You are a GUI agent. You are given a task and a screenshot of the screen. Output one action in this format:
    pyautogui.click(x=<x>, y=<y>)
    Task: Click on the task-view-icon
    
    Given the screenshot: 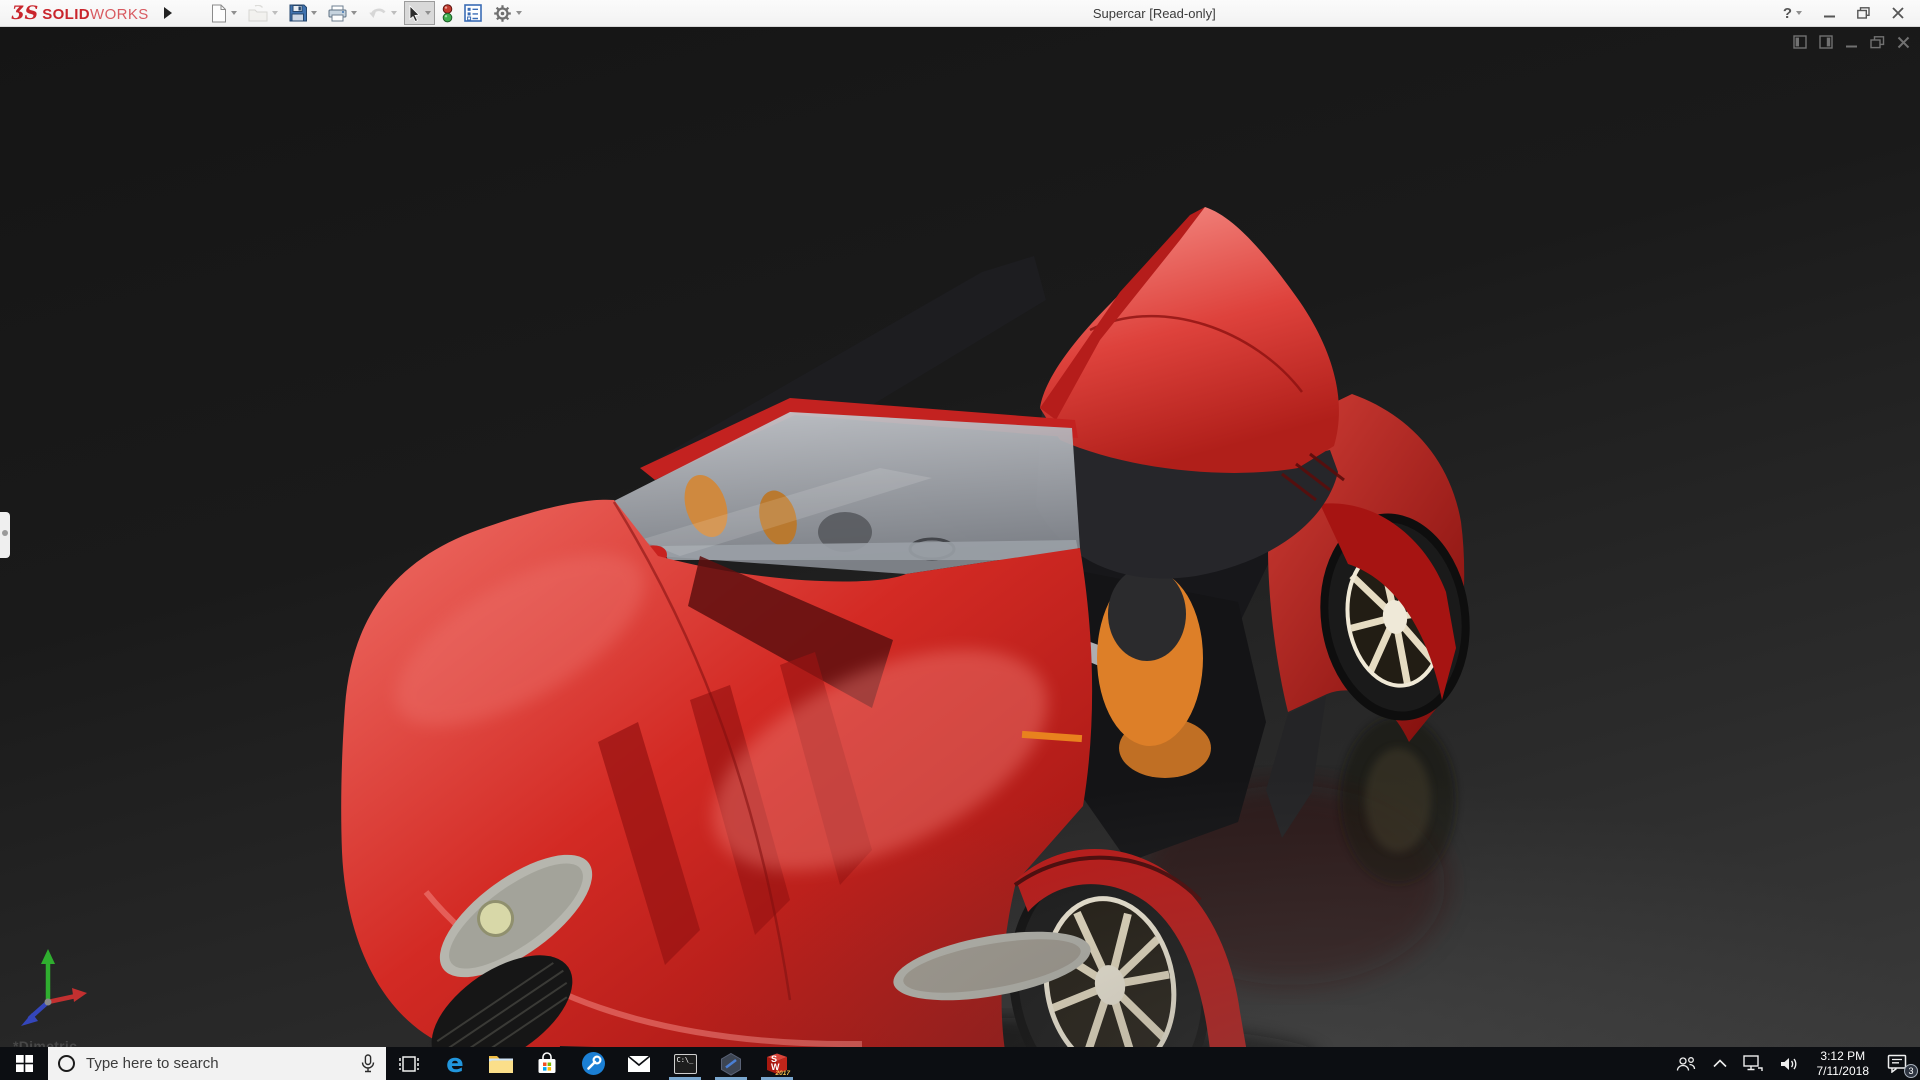 What is the action you would take?
    pyautogui.click(x=409, y=1063)
    